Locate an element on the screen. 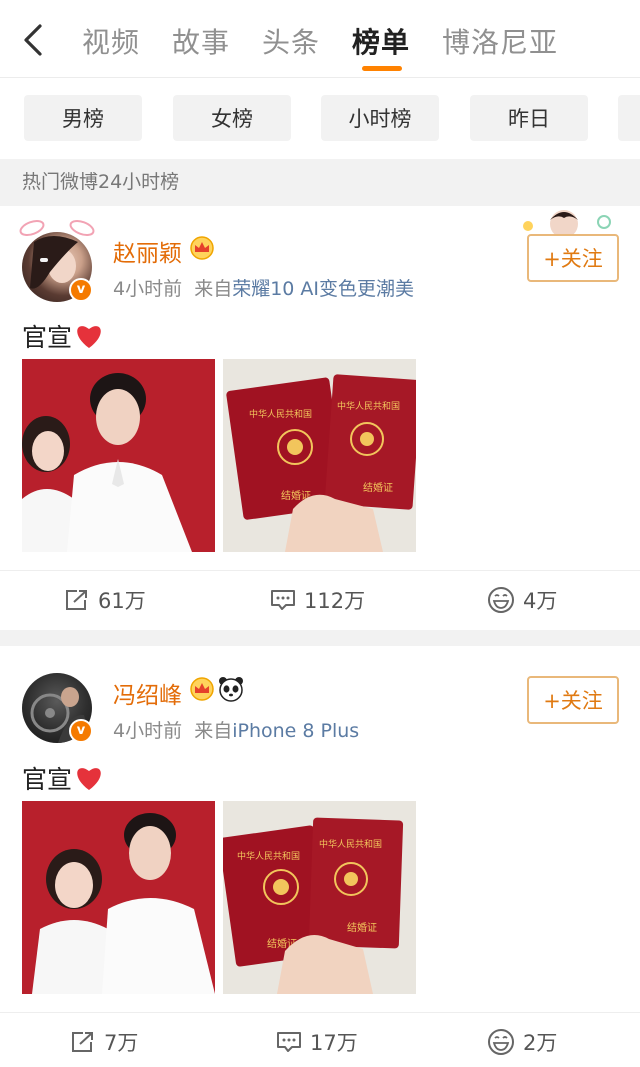 This screenshot has width=640, height=1067. like-count: 4万 is located at coordinates (540, 601).